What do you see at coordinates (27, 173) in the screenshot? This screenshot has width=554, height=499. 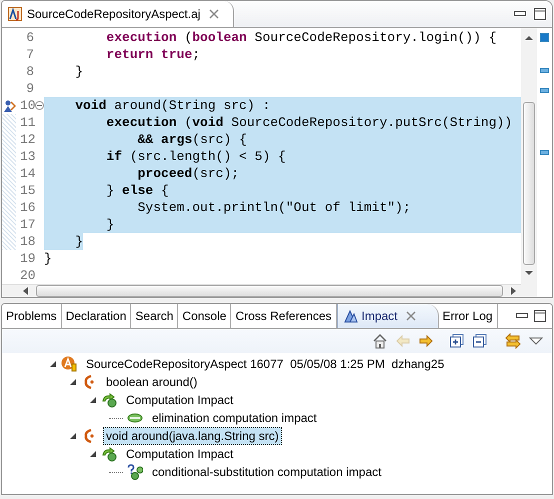 I see `line-number: 14` at bounding box center [27, 173].